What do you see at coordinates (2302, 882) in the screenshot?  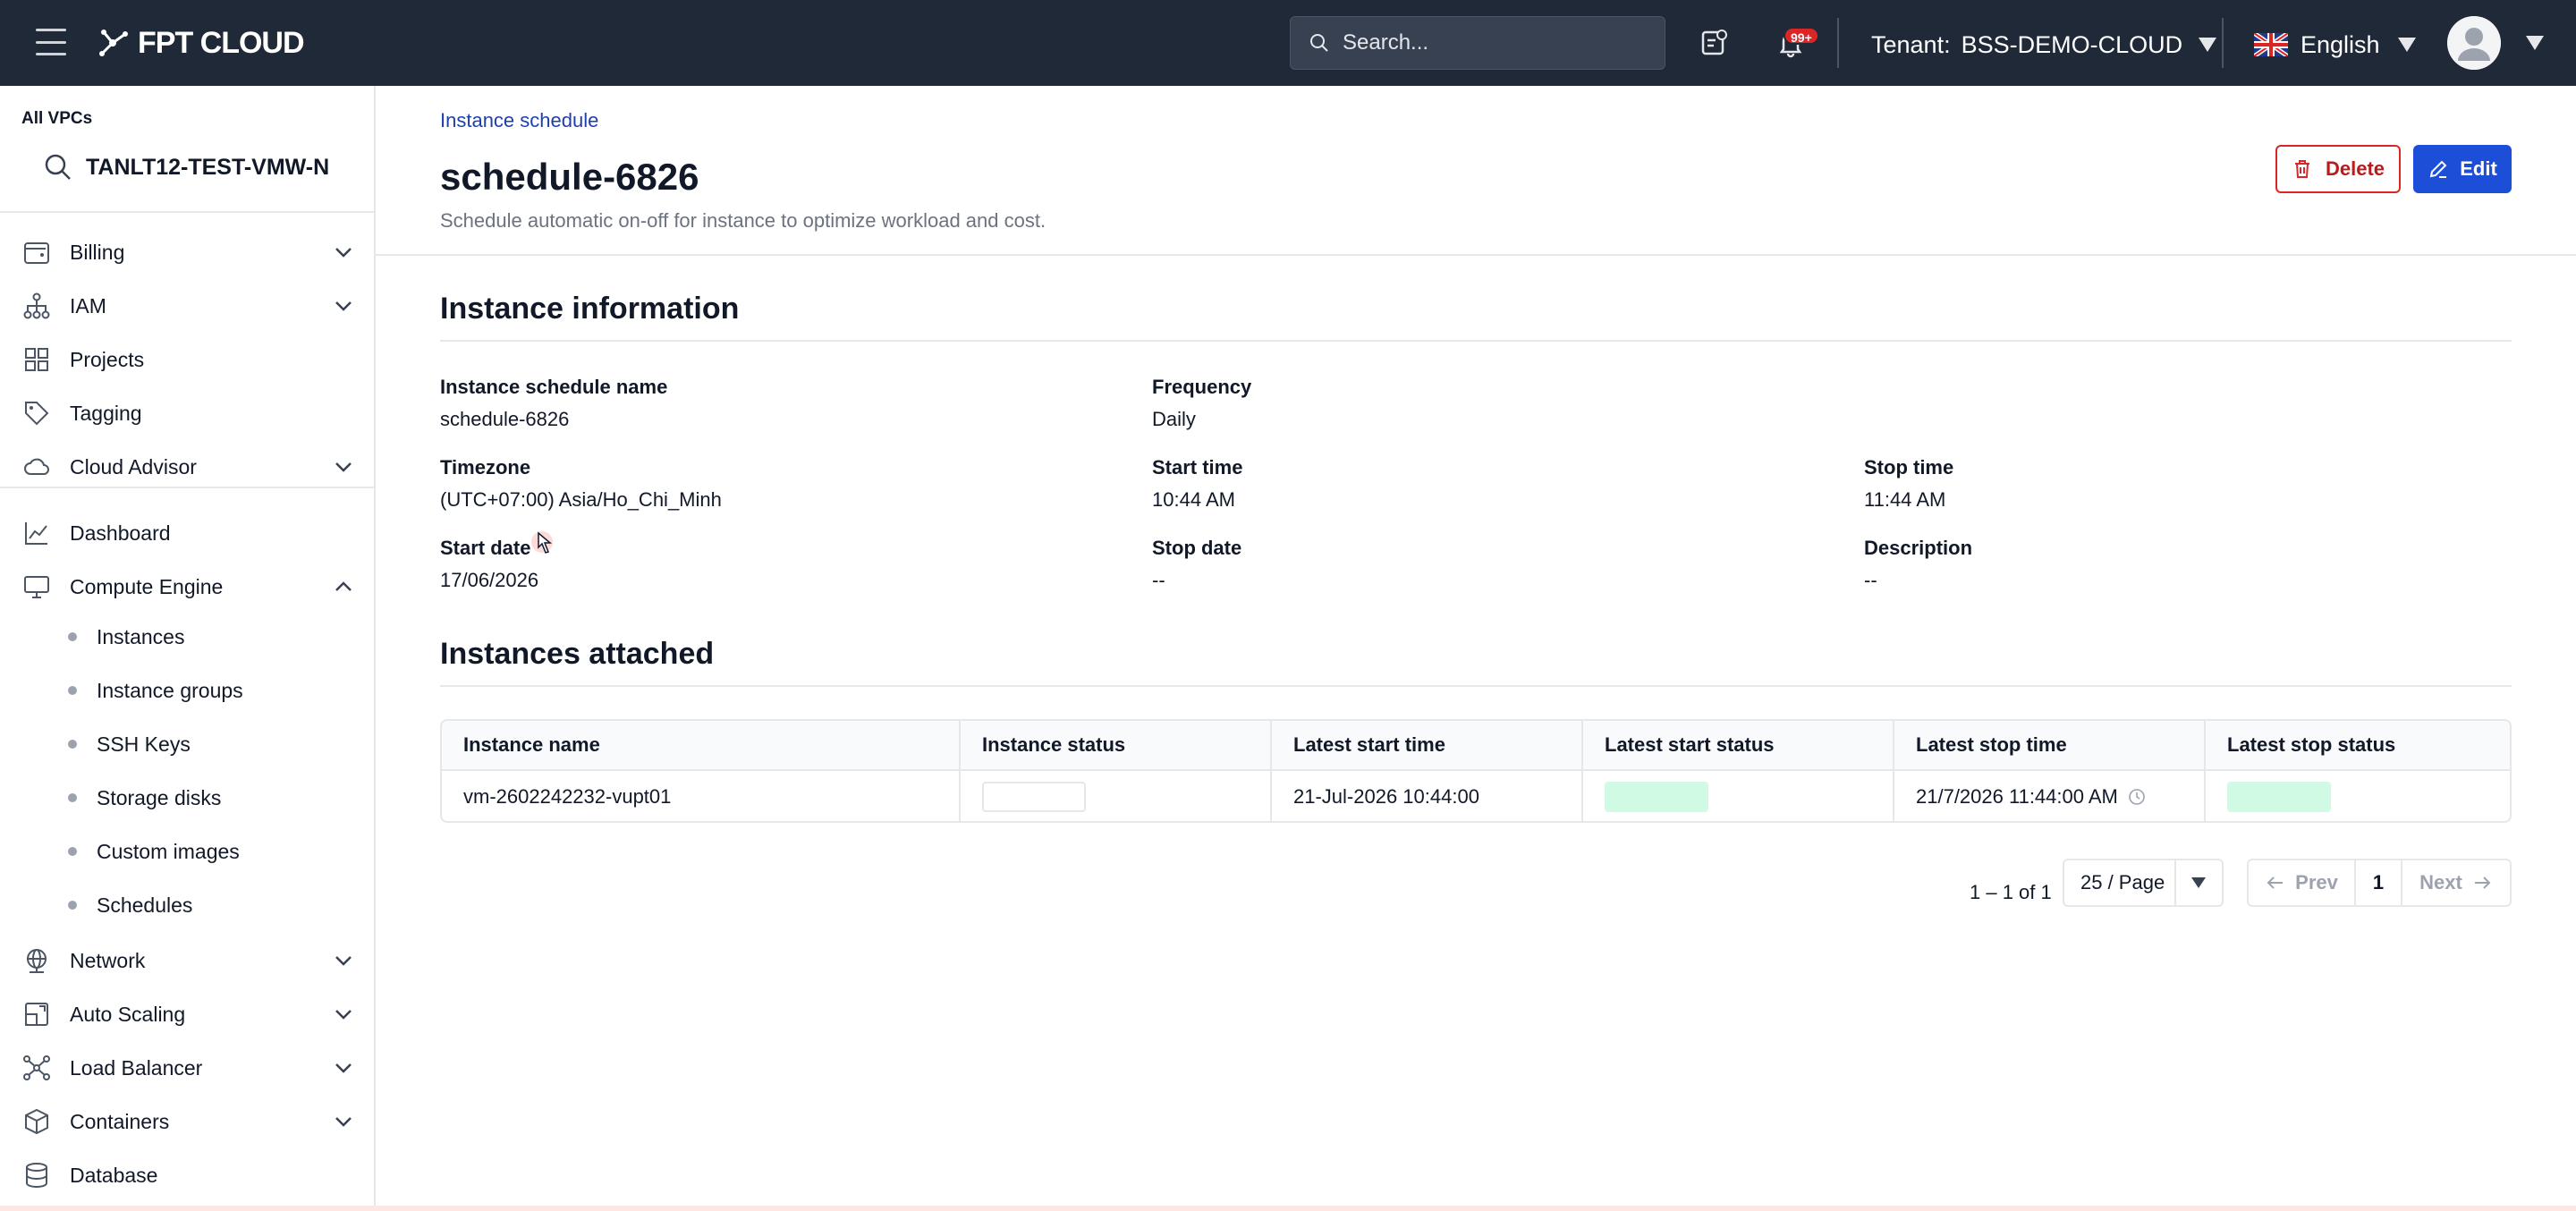 I see `prev-page-button: Prev` at bounding box center [2302, 882].